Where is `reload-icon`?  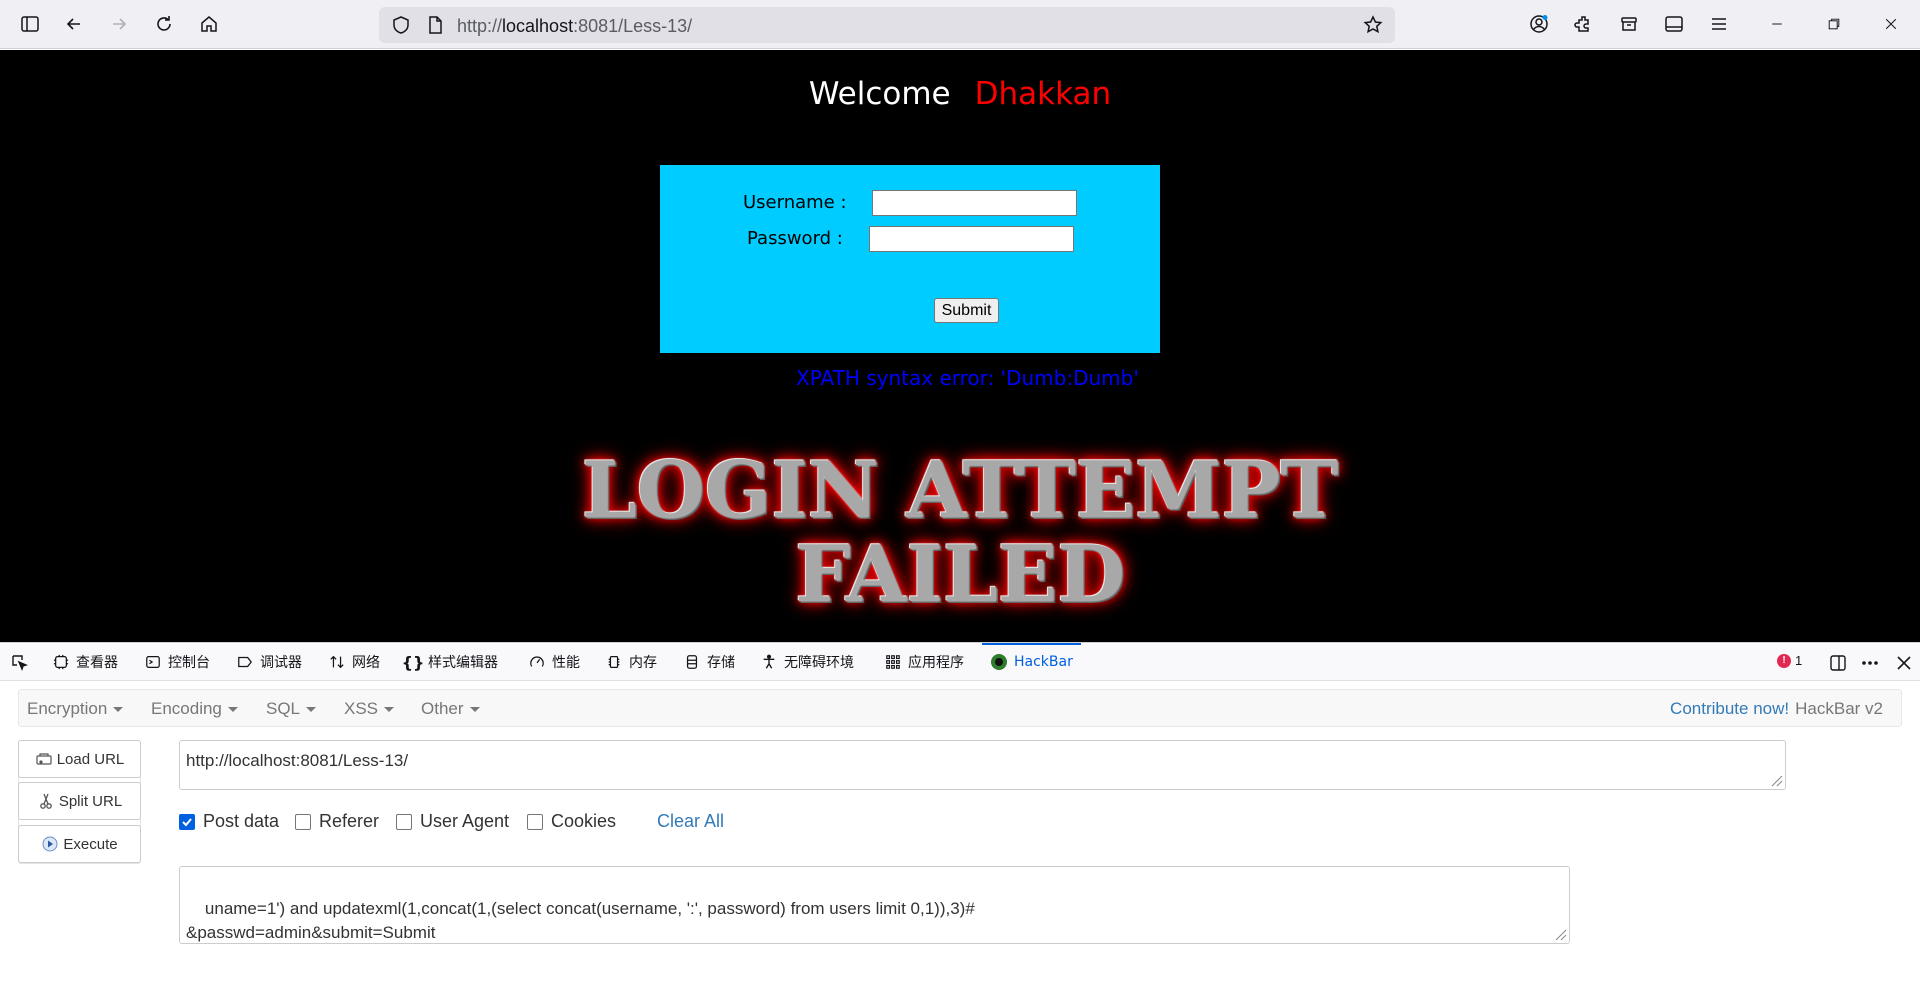 reload-icon is located at coordinates (164, 24).